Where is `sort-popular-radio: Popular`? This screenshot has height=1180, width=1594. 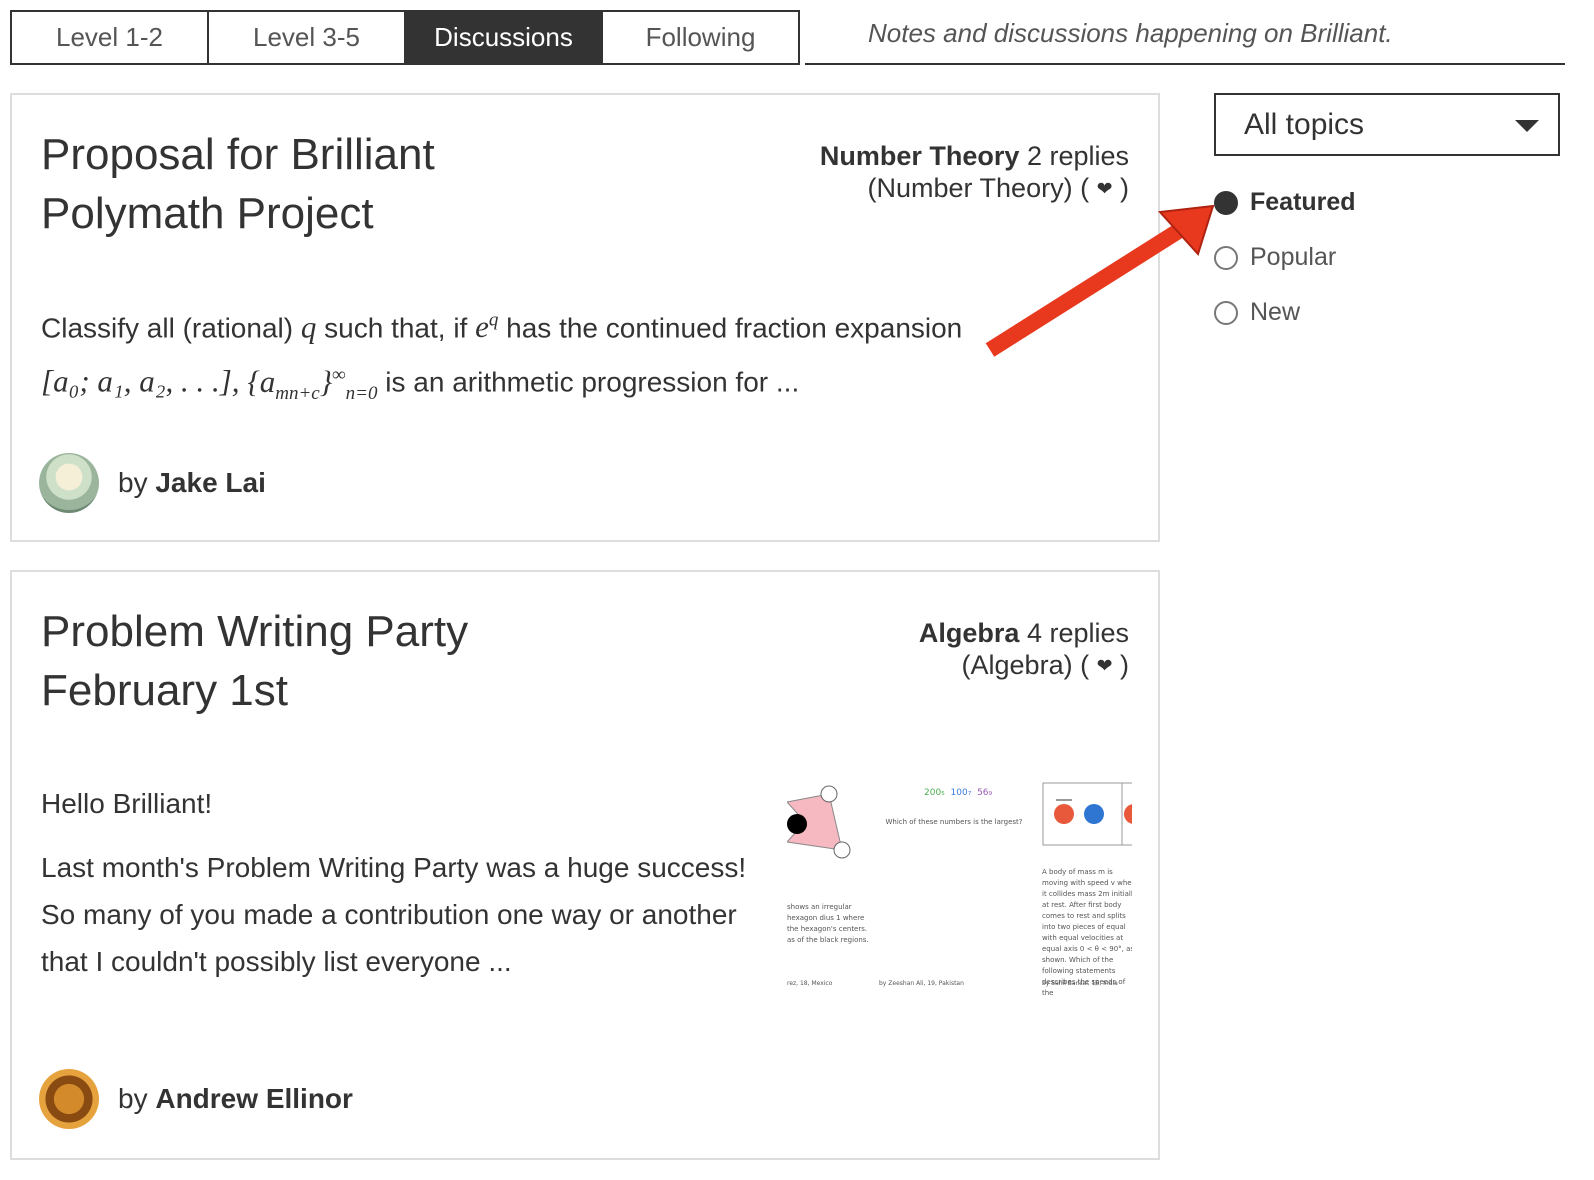
sort-popular-radio: Popular is located at coordinates (1275, 257).